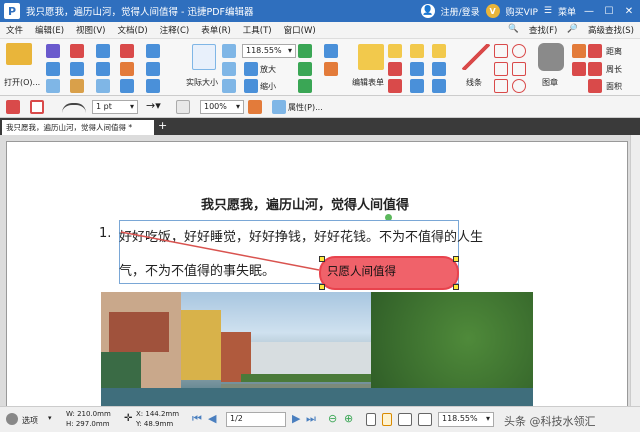 Image resolution: width=640 pixels, height=432 pixels. Describe the element at coordinates (12, 419) in the screenshot. I see `gear-icon` at that location.